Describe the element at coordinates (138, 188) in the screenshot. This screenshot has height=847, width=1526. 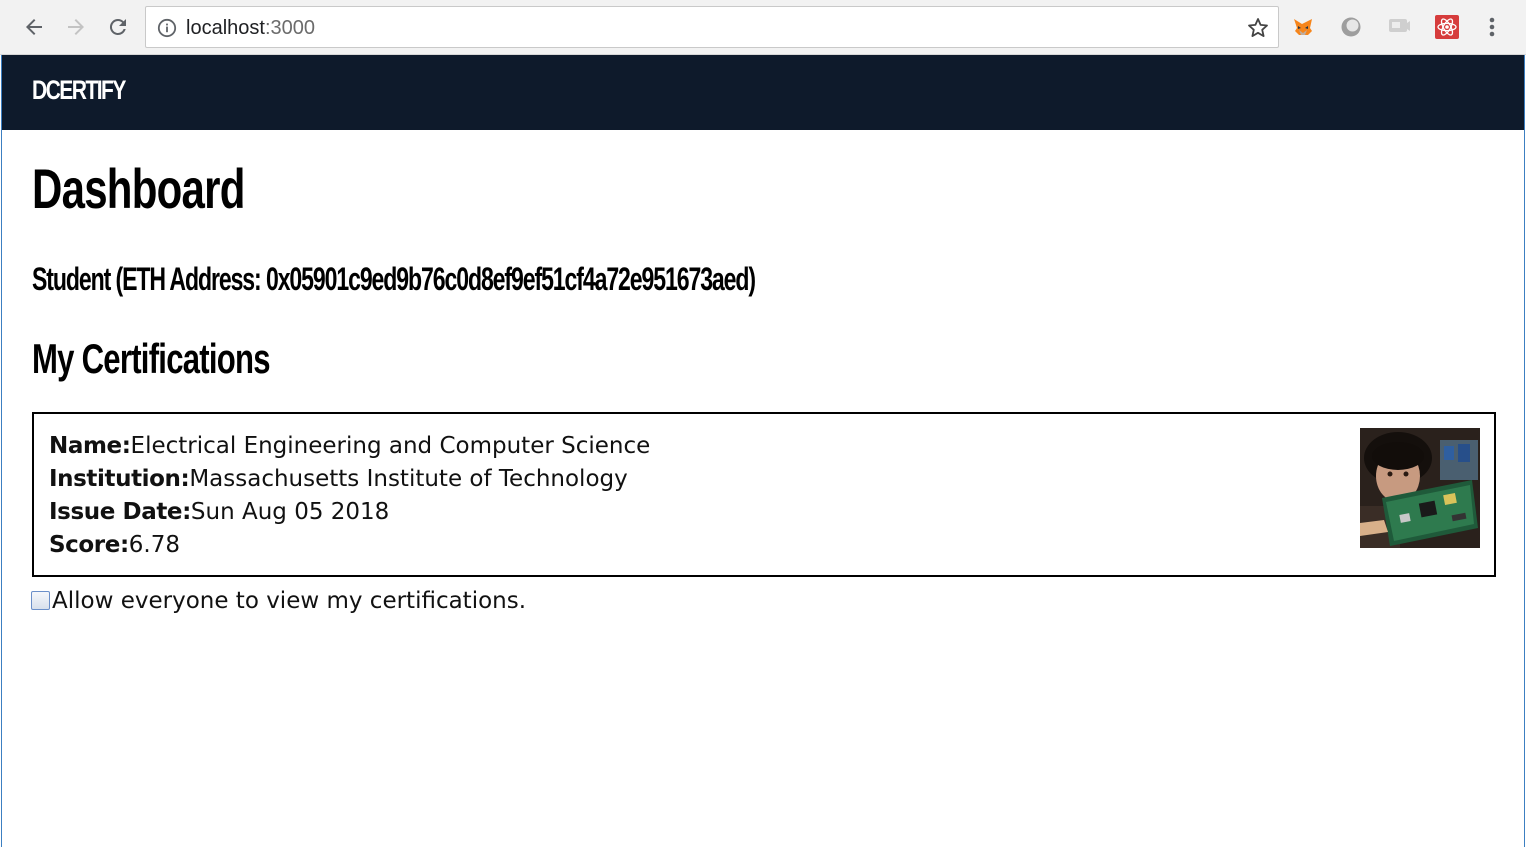
I see `page-title: Dashboard` at that location.